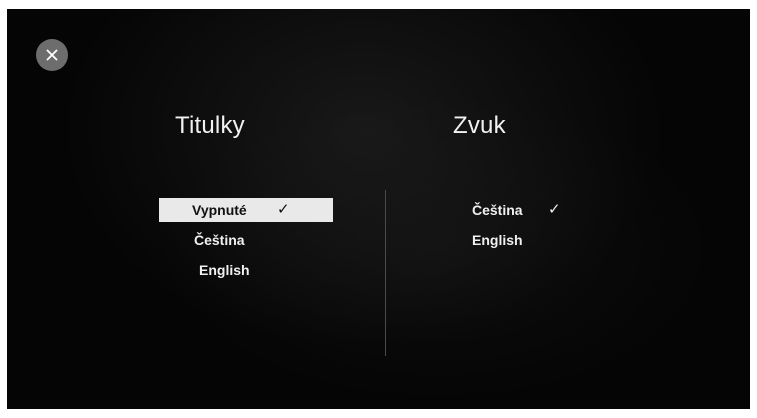 The height and width of the screenshot is (418, 757). What do you see at coordinates (385, 273) in the screenshot?
I see `column-divider` at bounding box center [385, 273].